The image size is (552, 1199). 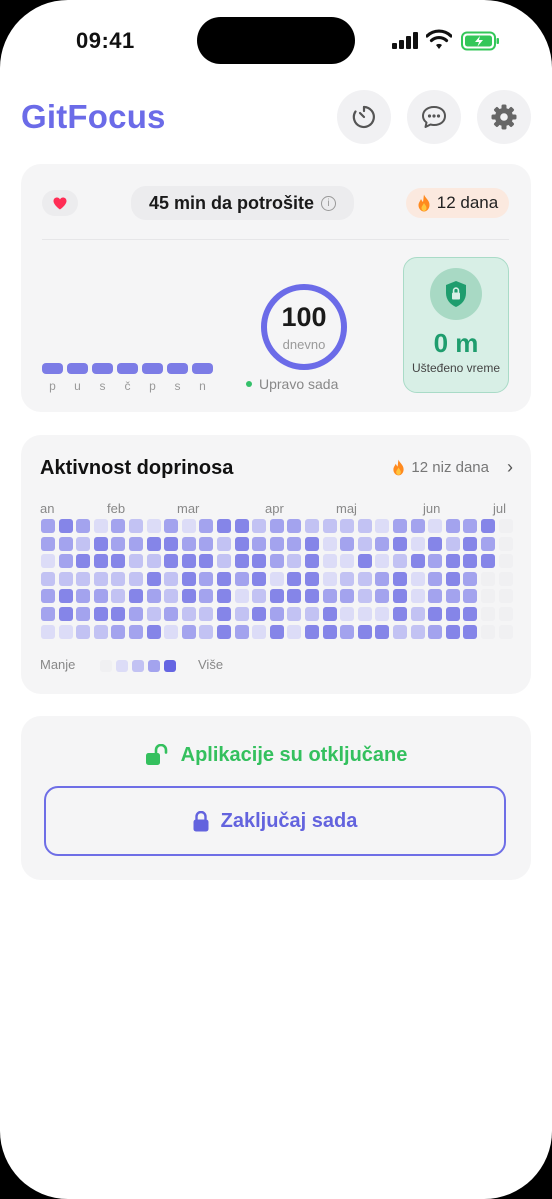 I want to click on timer-button, so click(x=364, y=117).